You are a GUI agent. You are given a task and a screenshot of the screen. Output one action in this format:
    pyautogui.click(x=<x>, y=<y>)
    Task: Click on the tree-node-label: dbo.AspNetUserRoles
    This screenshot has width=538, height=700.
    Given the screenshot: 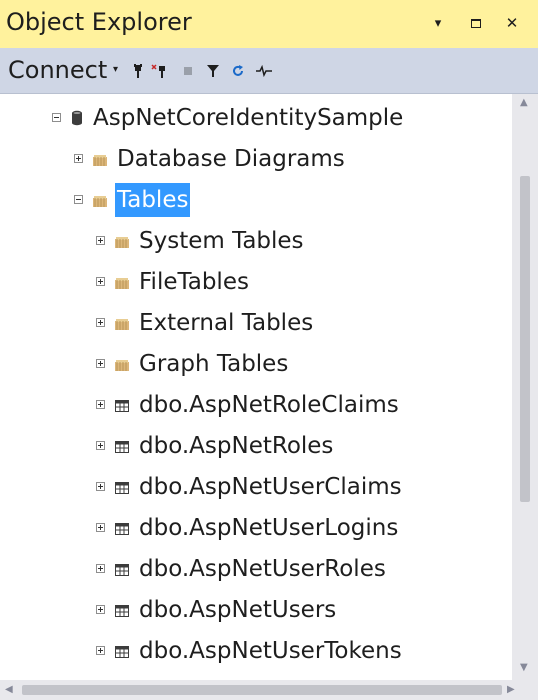 What is the action you would take?
    pyautogui.click(x=262, y=568)
    